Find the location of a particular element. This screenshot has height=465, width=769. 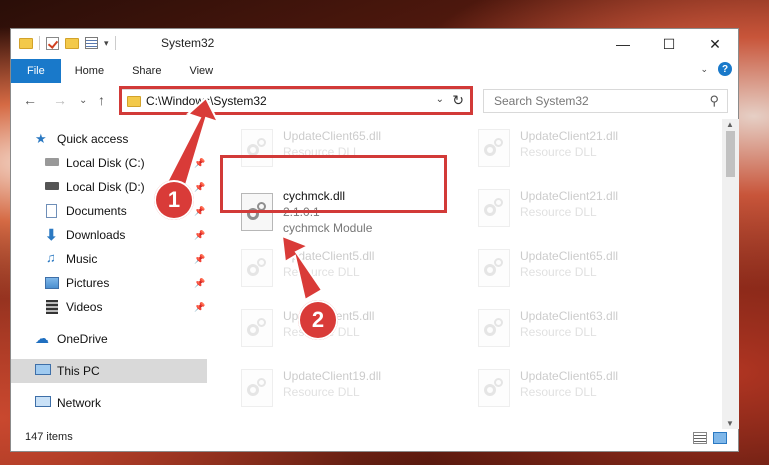

callout-2-arrow is located at coordinates (302, 268).